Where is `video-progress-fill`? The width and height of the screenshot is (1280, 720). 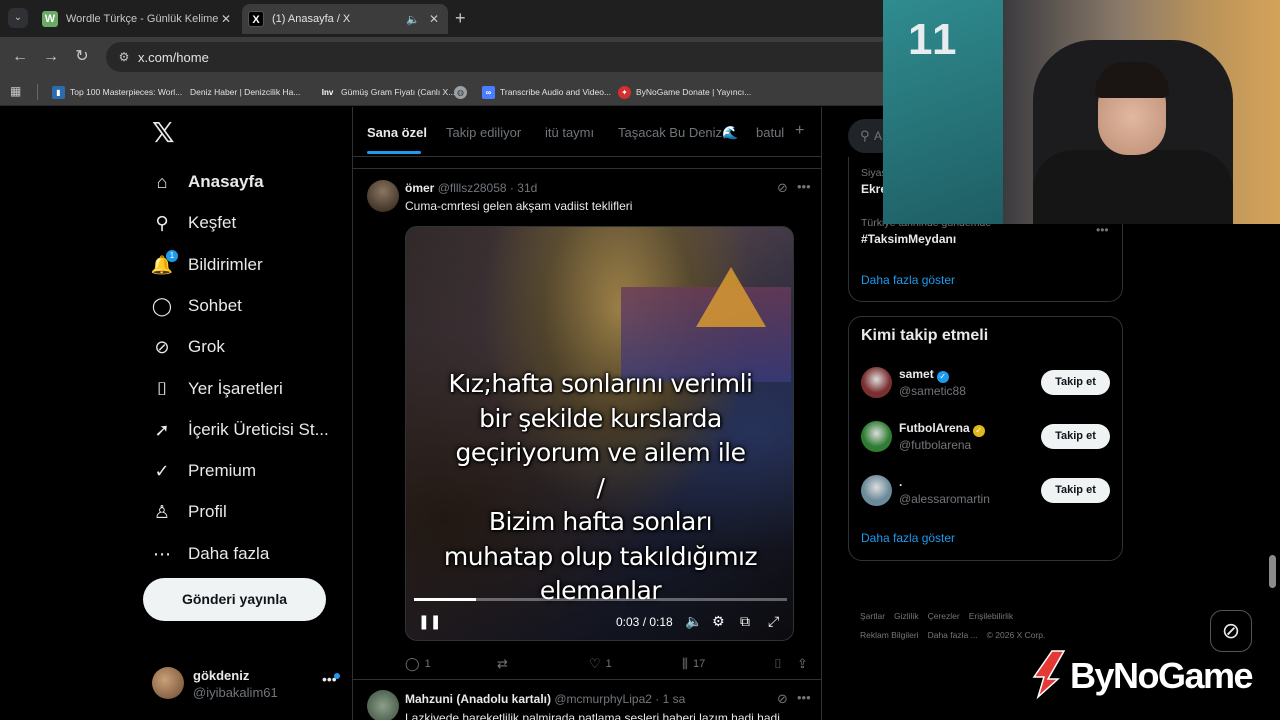 video-progress-fill is located at coordinates (445, 599).